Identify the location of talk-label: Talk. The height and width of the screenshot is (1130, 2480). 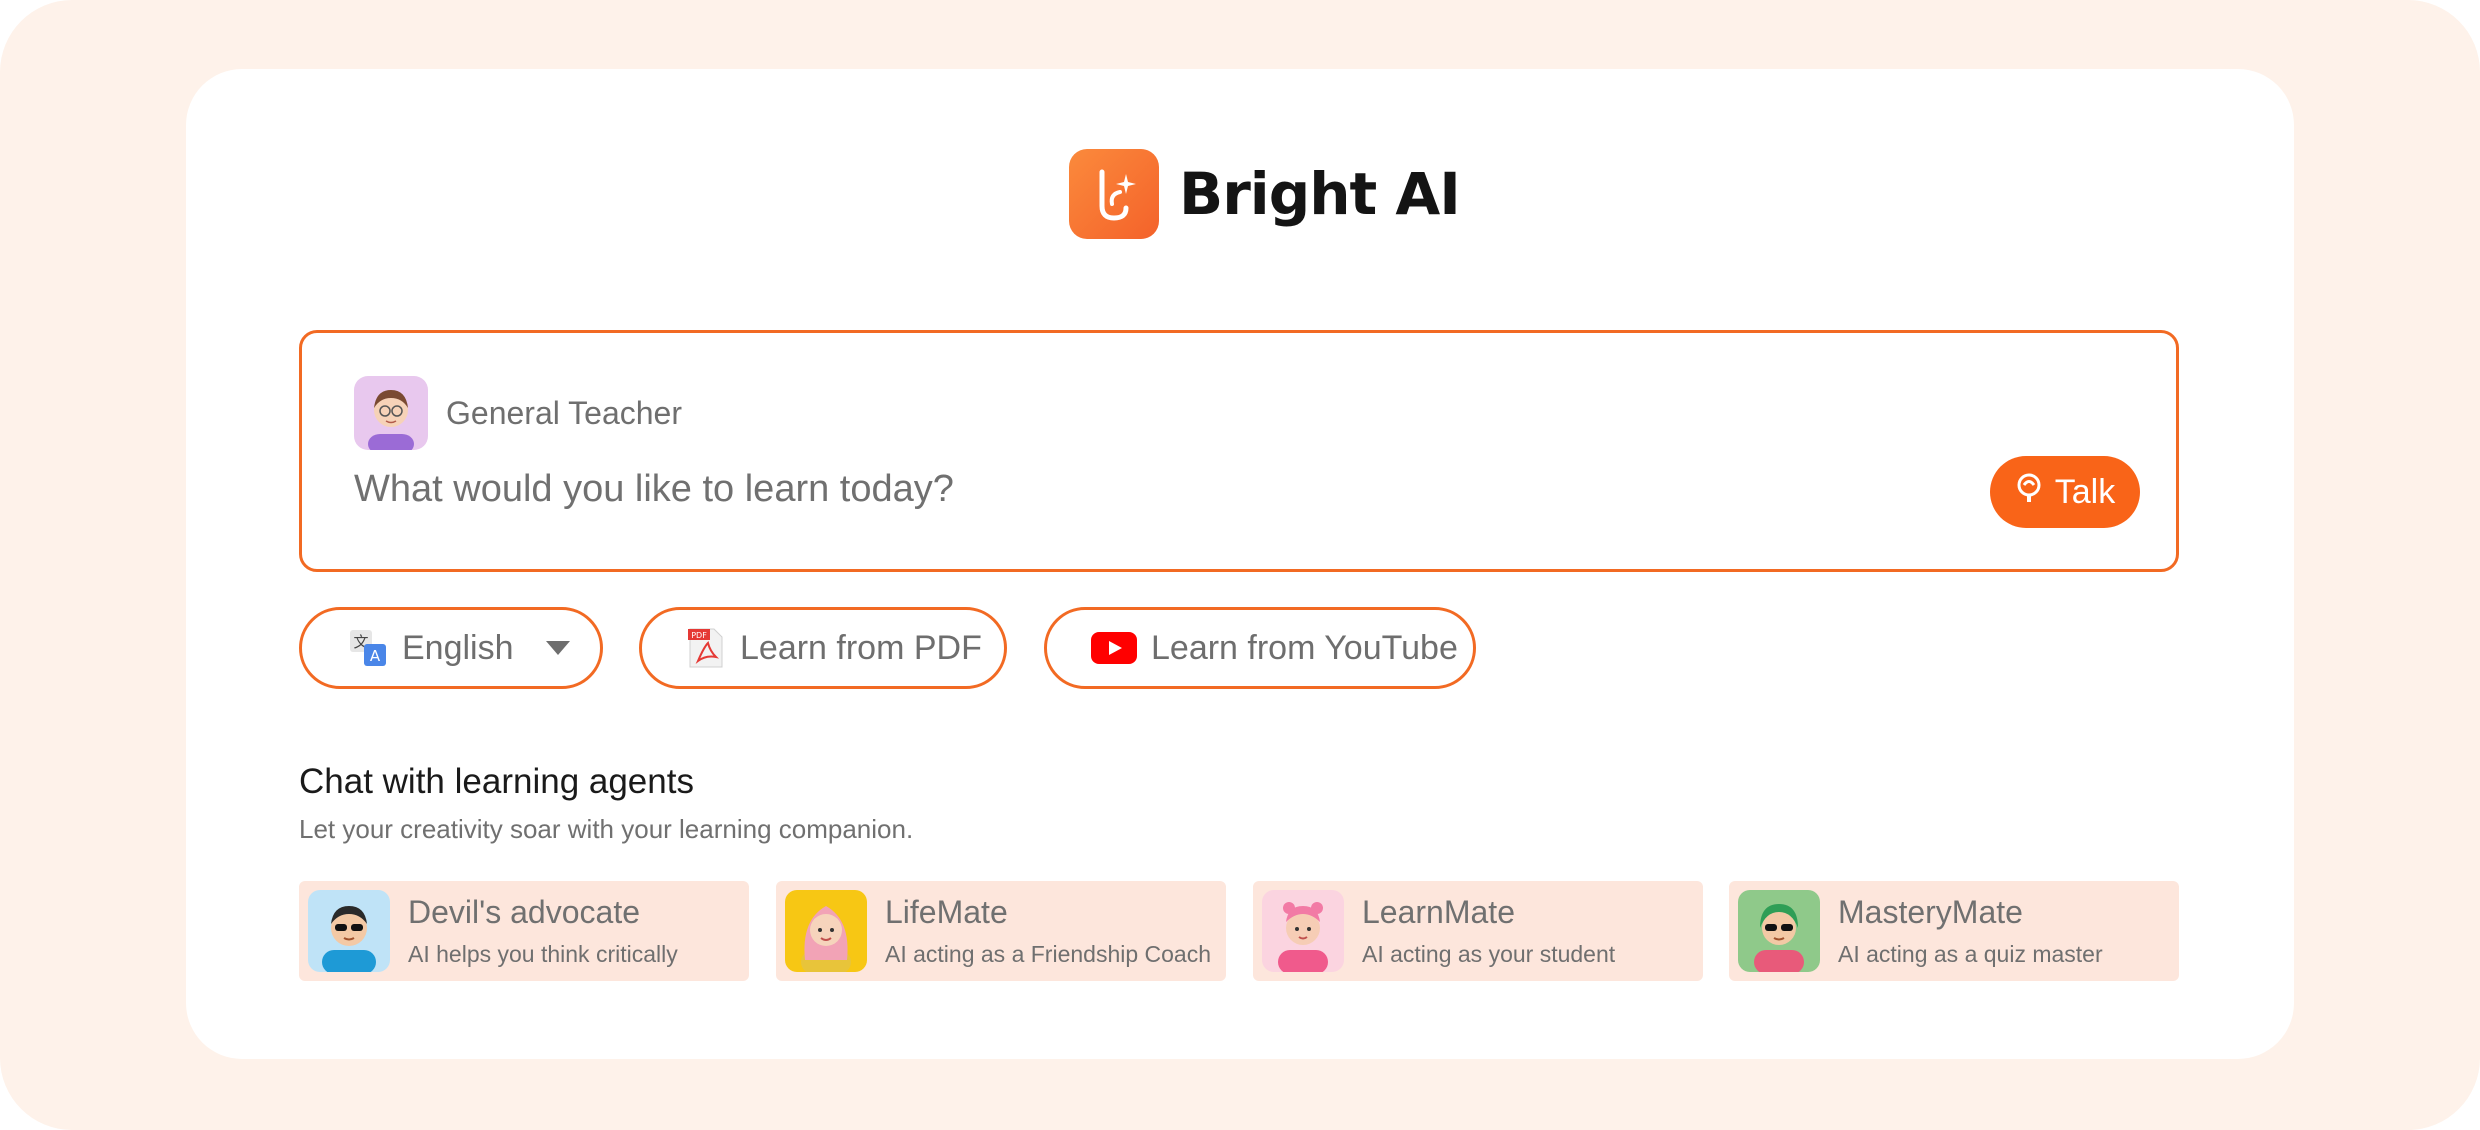
(2085, 491).